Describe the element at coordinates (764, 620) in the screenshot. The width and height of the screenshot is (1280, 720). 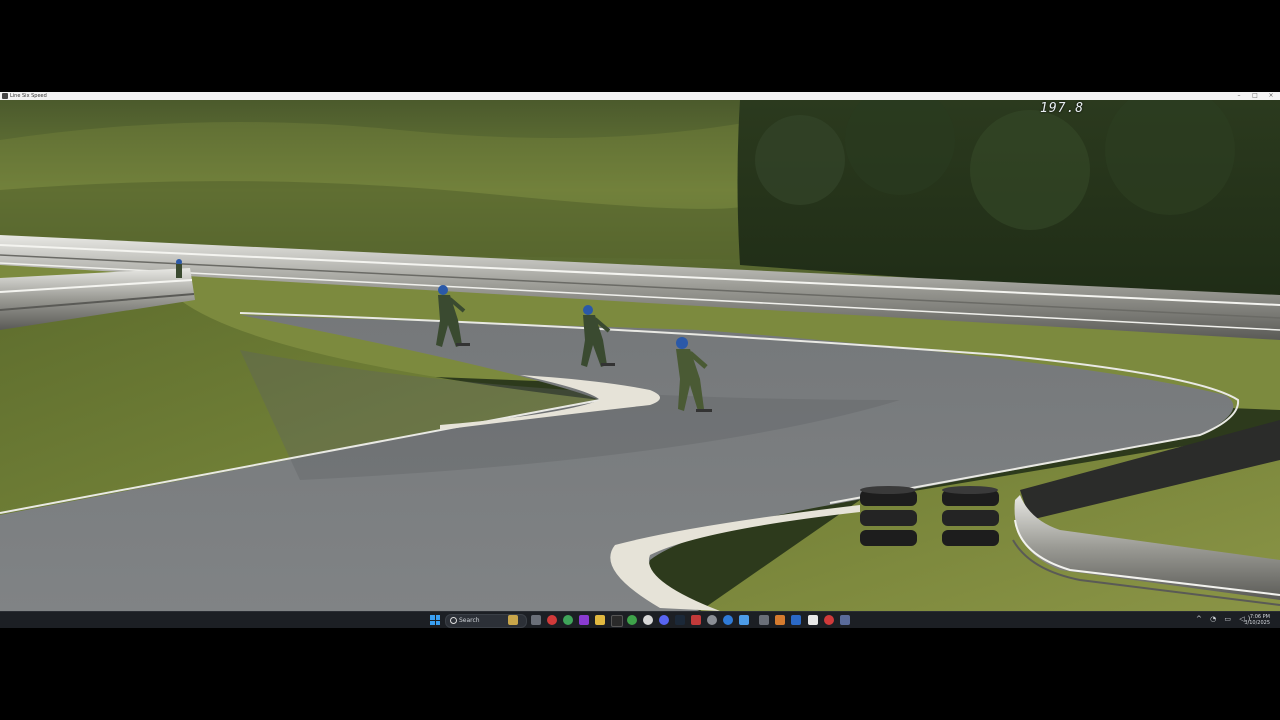
I see `camera-icon` at that location.